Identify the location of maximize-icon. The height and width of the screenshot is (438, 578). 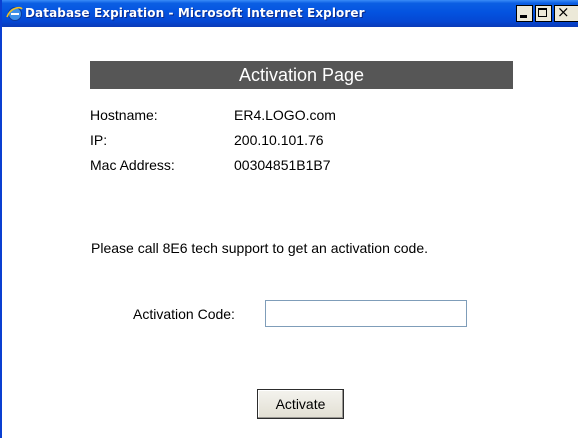
(542, 12).